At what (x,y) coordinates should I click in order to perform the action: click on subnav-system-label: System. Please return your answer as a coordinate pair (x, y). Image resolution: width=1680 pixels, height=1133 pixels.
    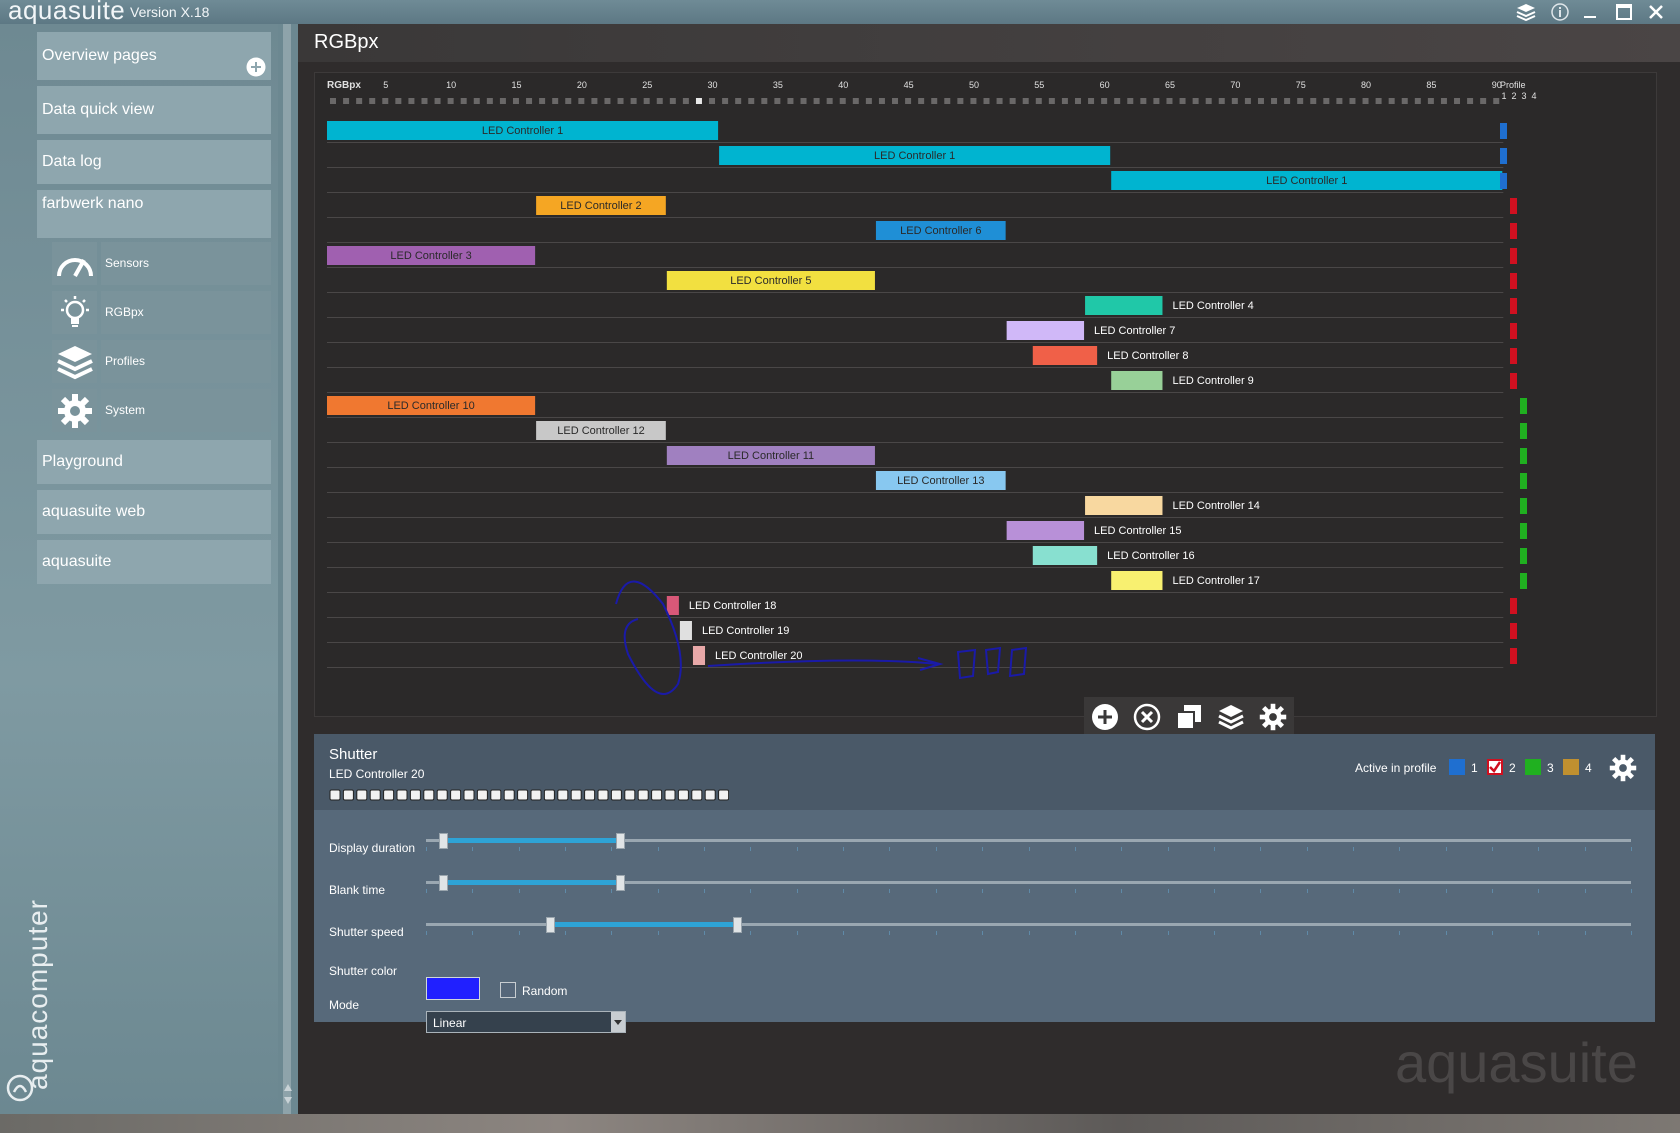
    Looking at the image, I should click on (186, 410).